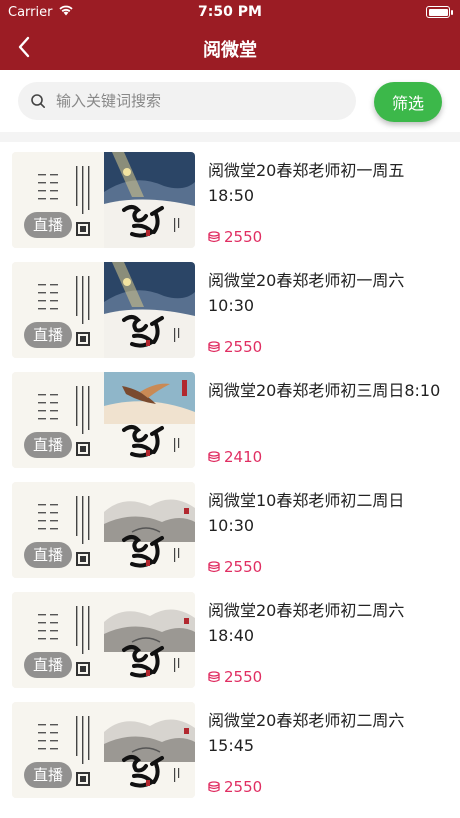 The image size is (460, 818). Describe the element at coordinates (230, 137) in the screenshot. I see `section-divider` at that location.